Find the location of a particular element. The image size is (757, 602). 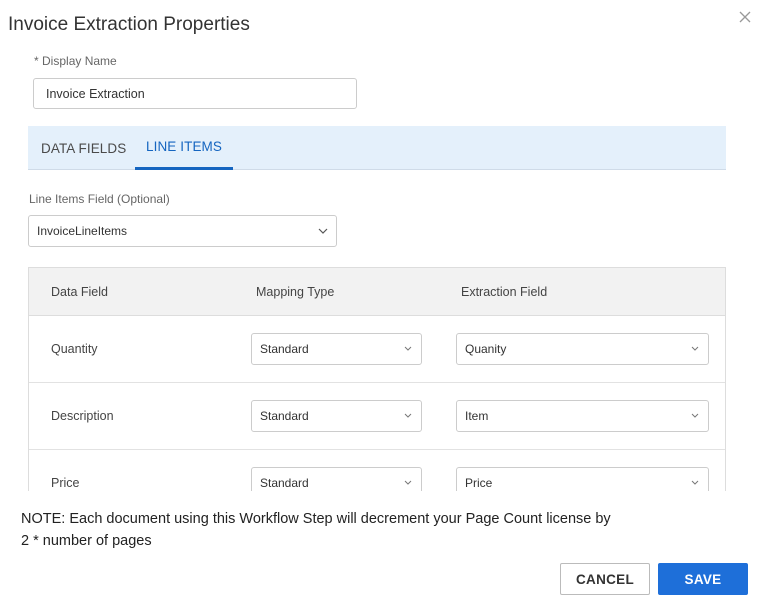

header-data-field: Data Field is located at coordinates (79, 292).